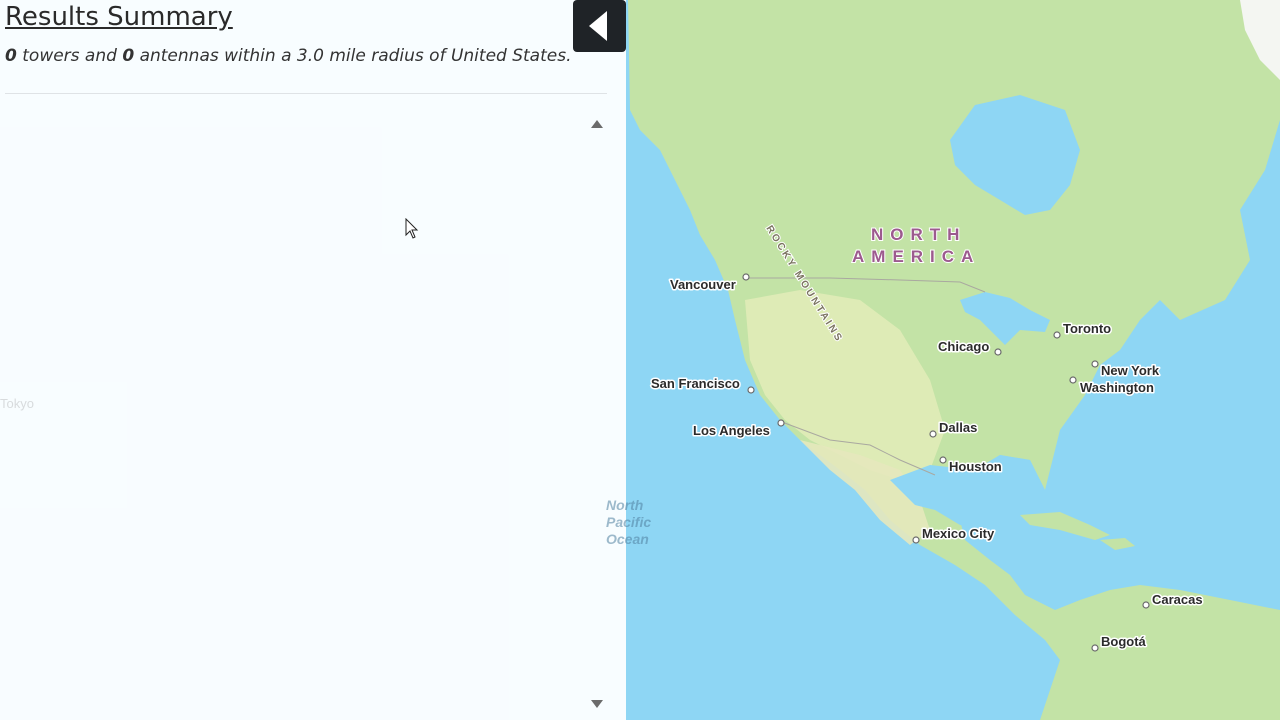  I want to click on antennas-count: 0, so click(128, 56).